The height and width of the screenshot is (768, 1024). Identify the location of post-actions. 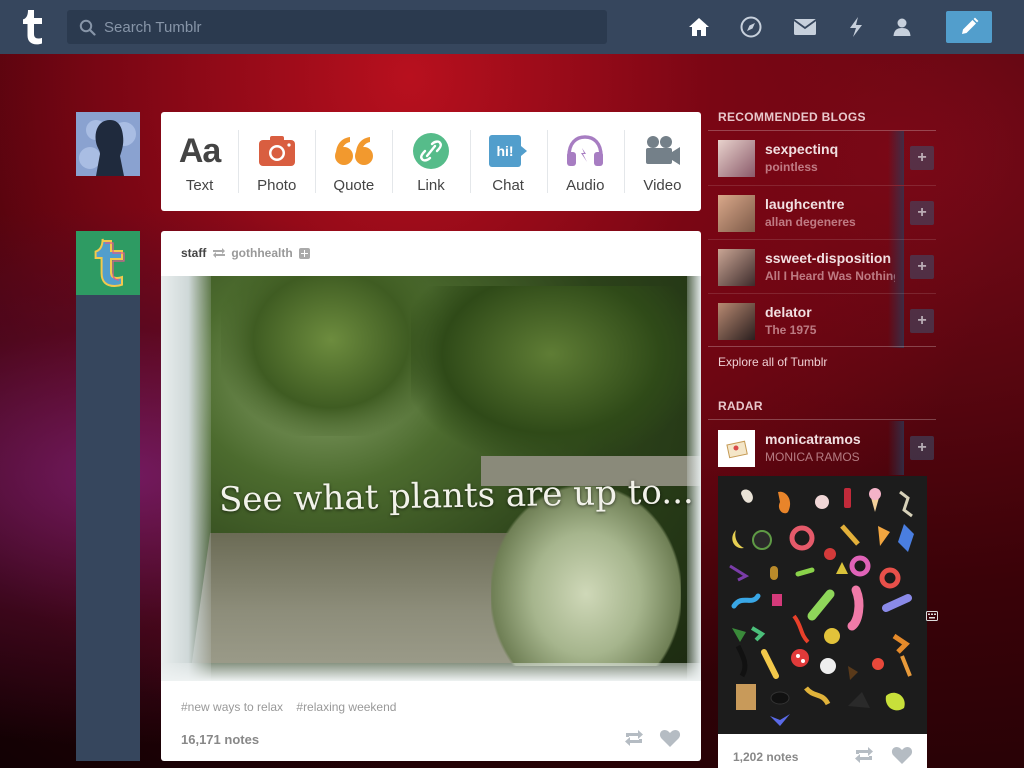
(652, 738).